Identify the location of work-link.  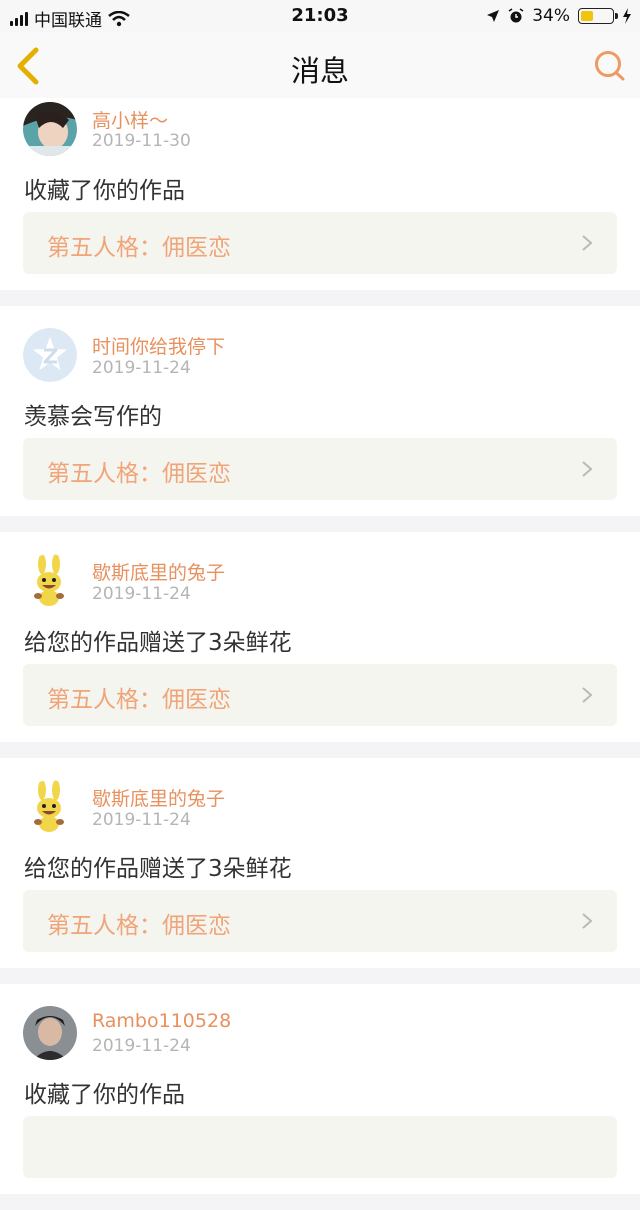
(320, 1147).